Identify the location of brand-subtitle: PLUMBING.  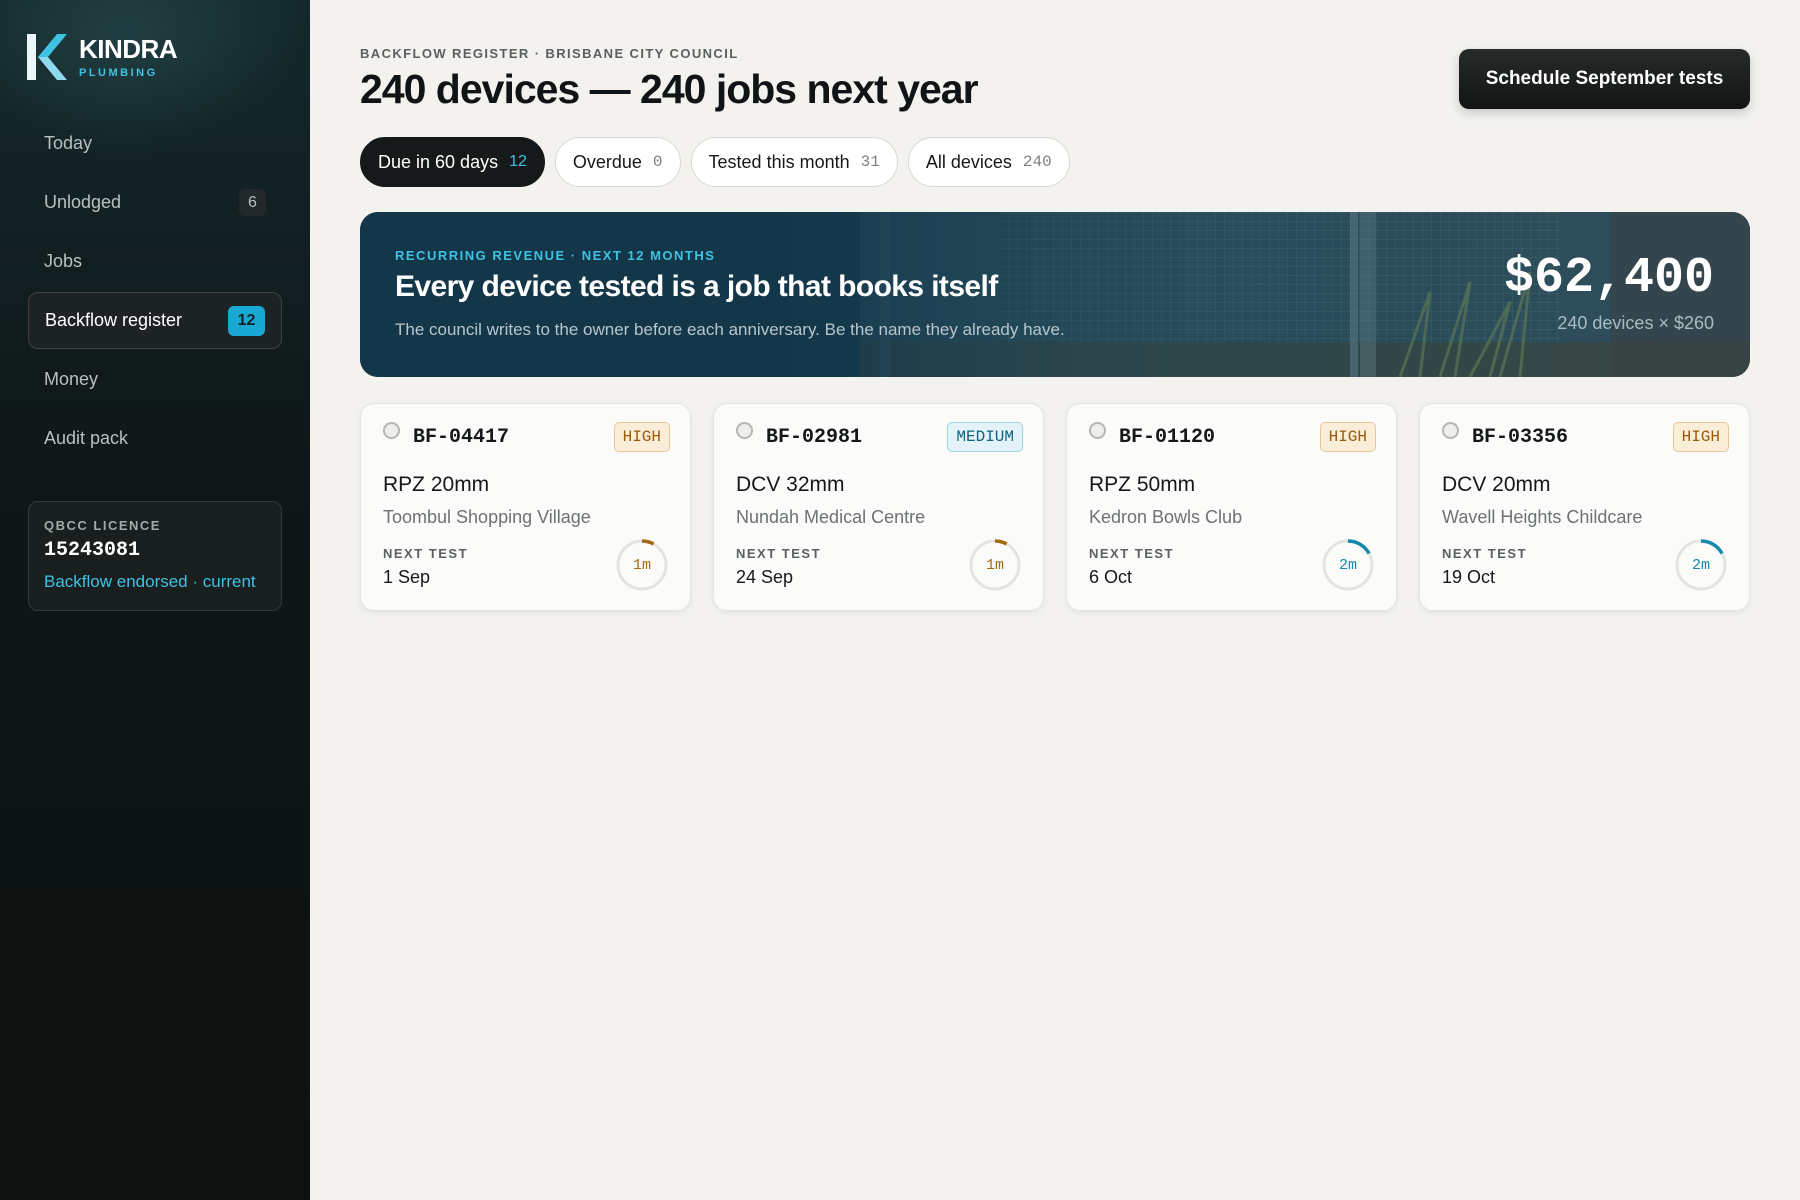
(118, 73).